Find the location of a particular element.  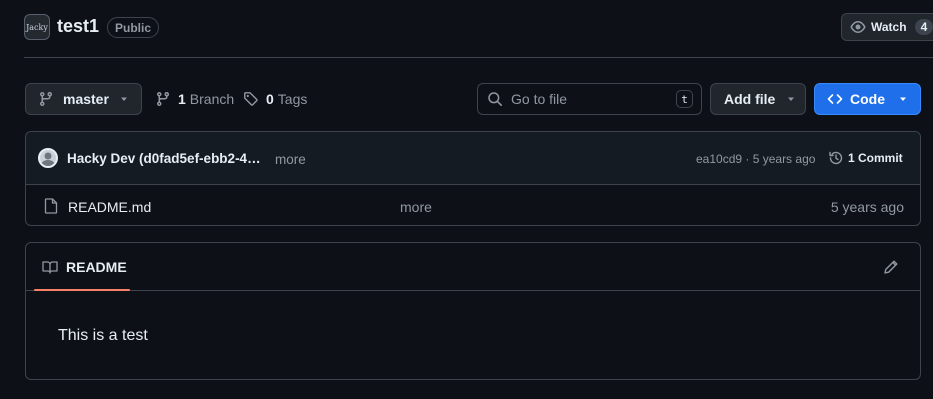

branches-label: Branch is located at coordinates (212, 99).